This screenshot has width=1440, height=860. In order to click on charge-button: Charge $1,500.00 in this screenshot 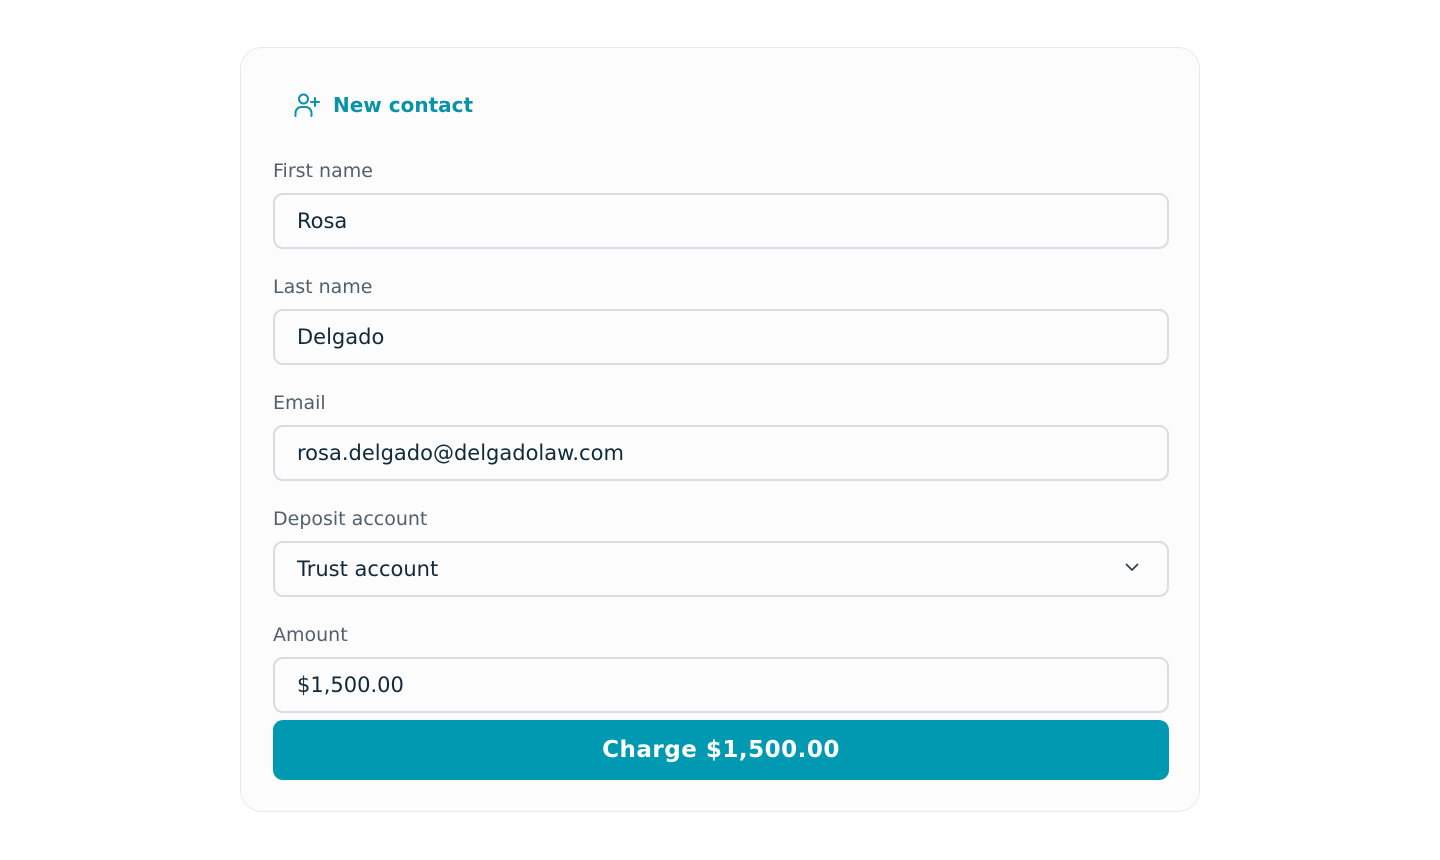, I will do `click(721, 750)`.